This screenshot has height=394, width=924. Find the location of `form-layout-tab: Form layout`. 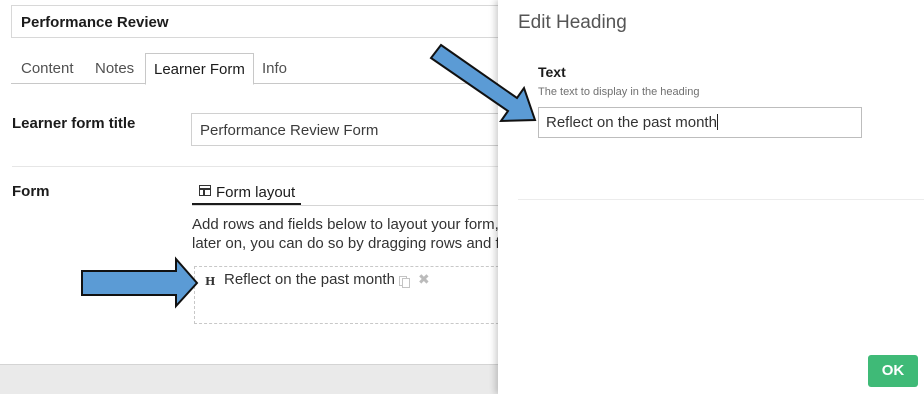

form-layout-tab: Form layout is located at coordinates (246, 193).